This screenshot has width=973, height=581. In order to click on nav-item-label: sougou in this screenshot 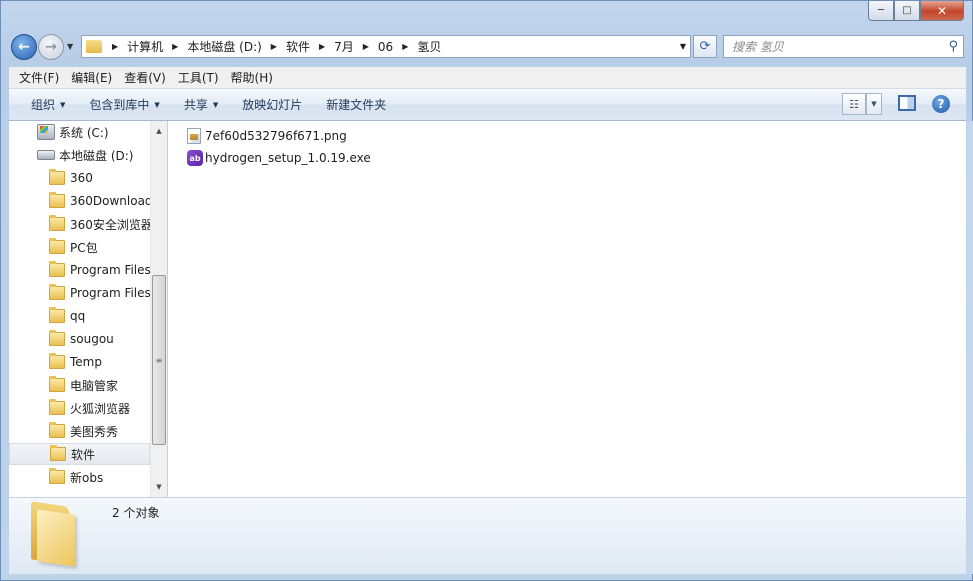, I will do `click(92, 339)`.